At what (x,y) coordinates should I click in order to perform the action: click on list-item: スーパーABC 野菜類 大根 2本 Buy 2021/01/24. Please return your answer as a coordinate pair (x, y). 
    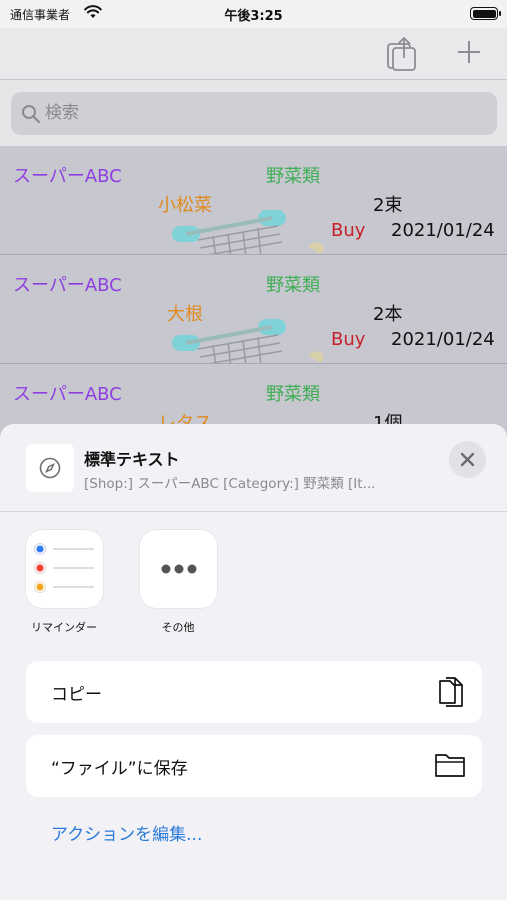
    Looking at the image, I should click on (253, 309).